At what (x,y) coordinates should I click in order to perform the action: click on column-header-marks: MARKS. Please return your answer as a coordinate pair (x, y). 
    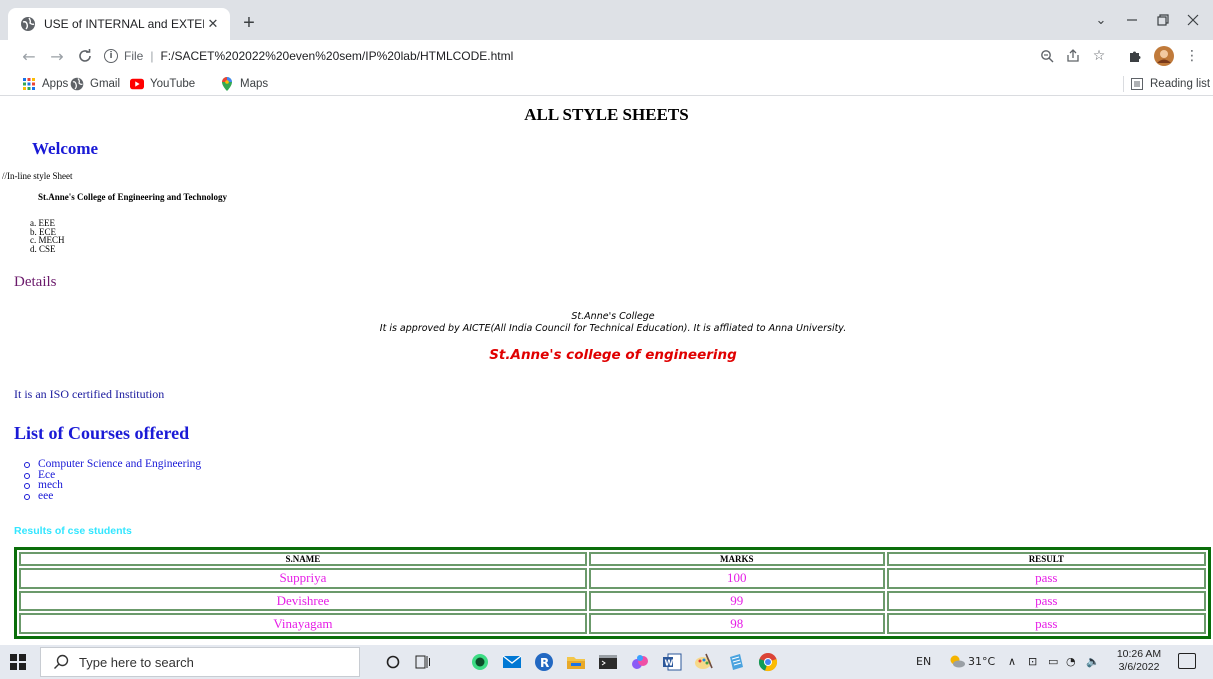
    Looking at the image, I should click on (736, 559).